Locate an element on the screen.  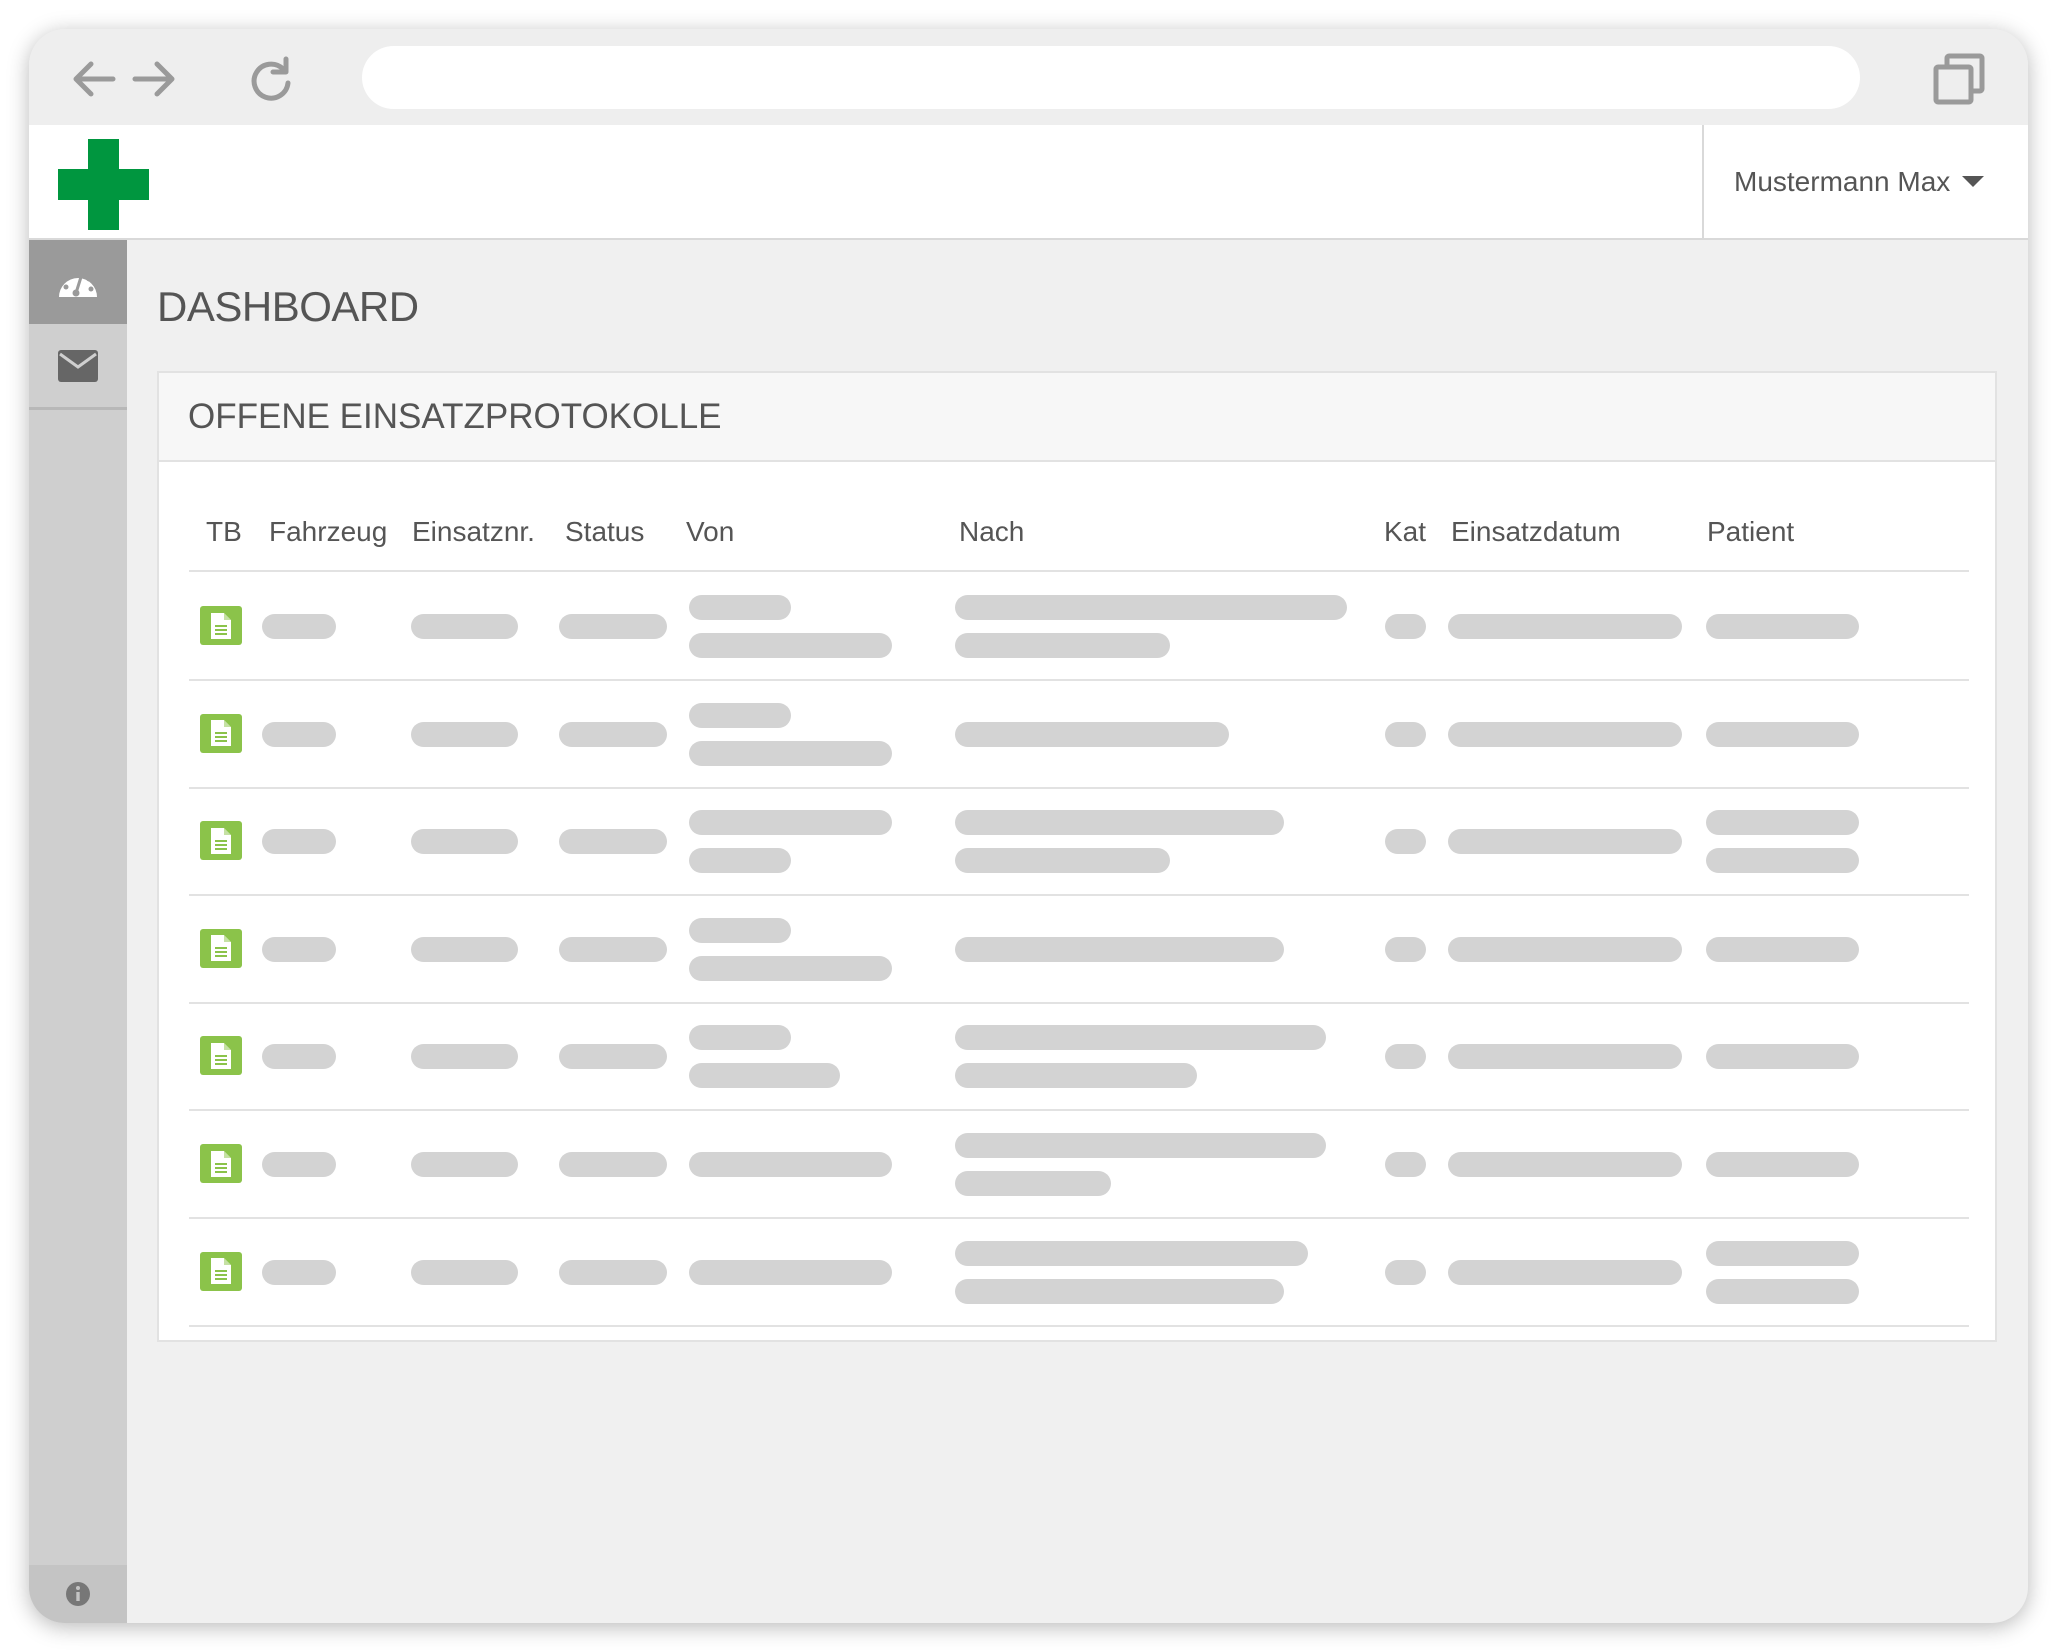
column-header-patient: Patient is located at coordinates (1750, 532).